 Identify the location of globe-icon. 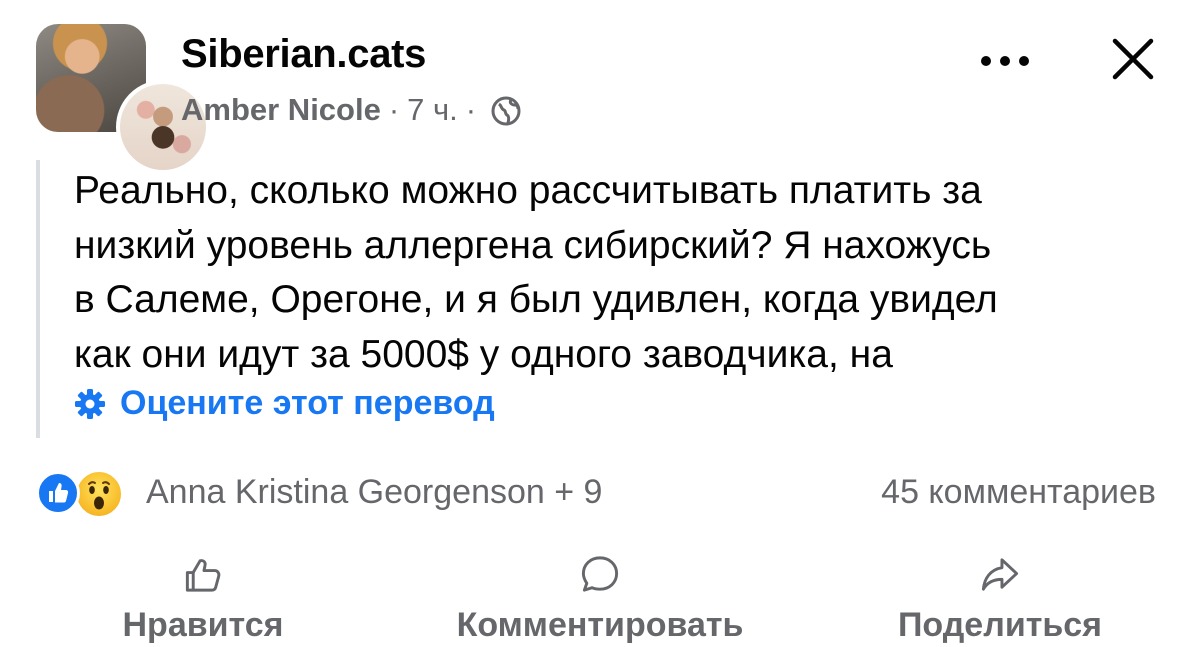
(506, 111).